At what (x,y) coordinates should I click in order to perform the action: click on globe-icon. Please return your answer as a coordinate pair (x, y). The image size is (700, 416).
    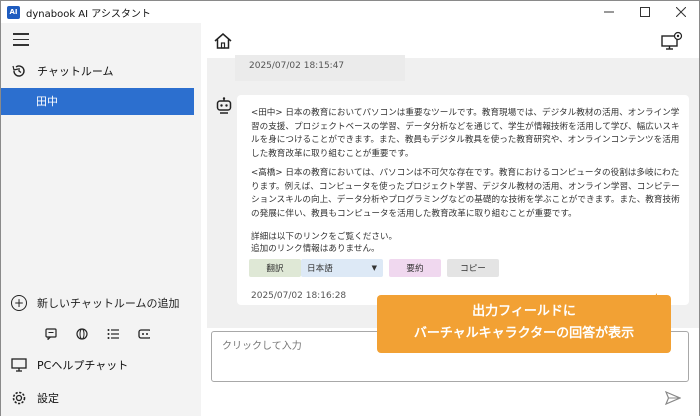
    Looking at the image, I should click on (82, 334).